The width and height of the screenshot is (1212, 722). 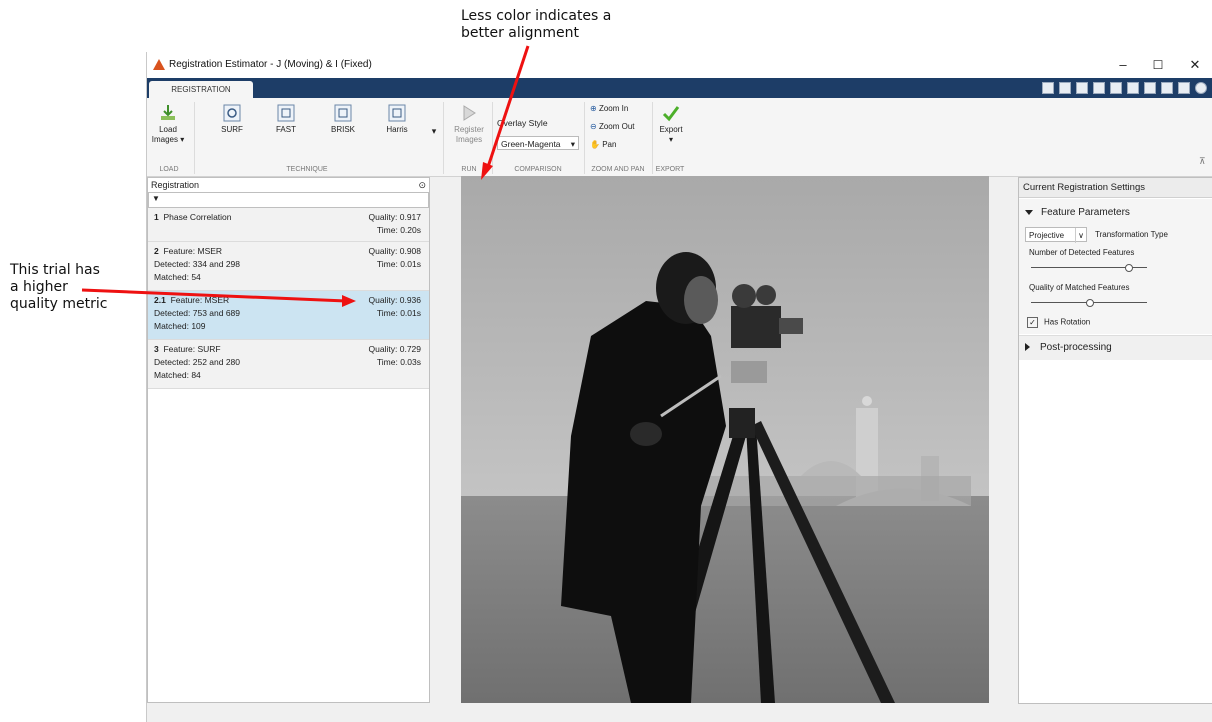 What do you see at coordinates (156, 198) in the screenshot?
I see `filter-chevron-icon: ▼` at bounding box center [156, 198].